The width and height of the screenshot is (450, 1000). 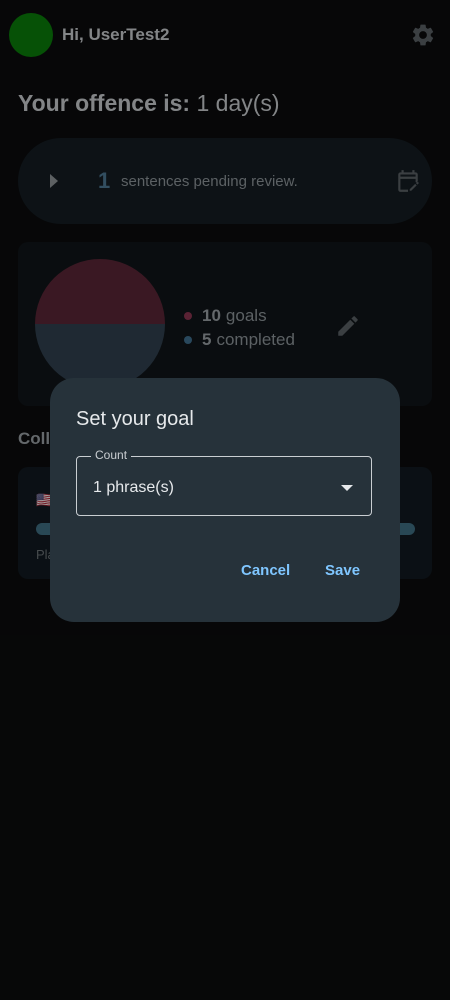 What do you see at coordinates (347, 488) in the screenshot?
I see `chevron-down-icon` at bounding box center [347, 488].